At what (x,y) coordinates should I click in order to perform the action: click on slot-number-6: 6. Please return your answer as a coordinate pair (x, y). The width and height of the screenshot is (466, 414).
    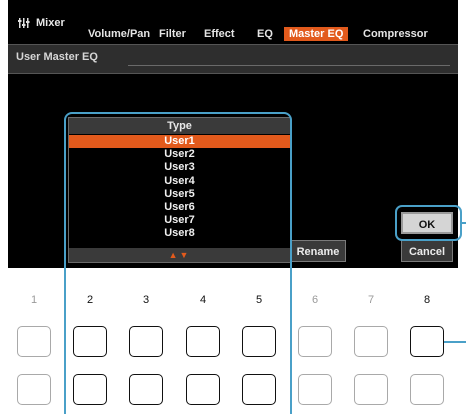
    Looking at the image, I should click on (315, 300).